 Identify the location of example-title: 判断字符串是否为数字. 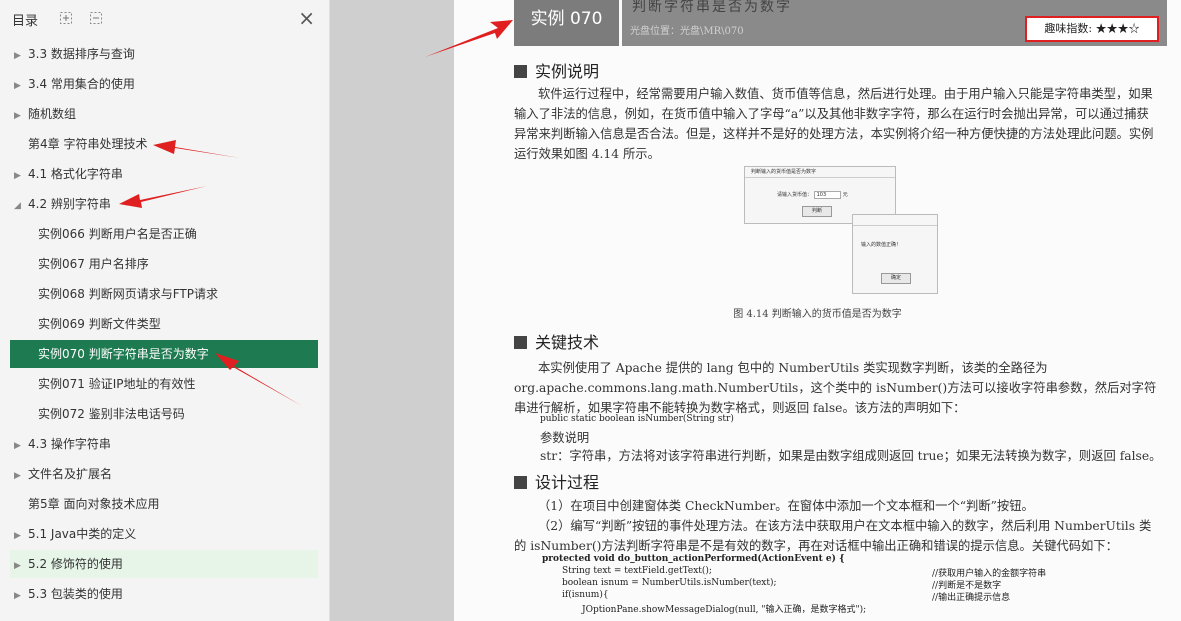
(712, 7).